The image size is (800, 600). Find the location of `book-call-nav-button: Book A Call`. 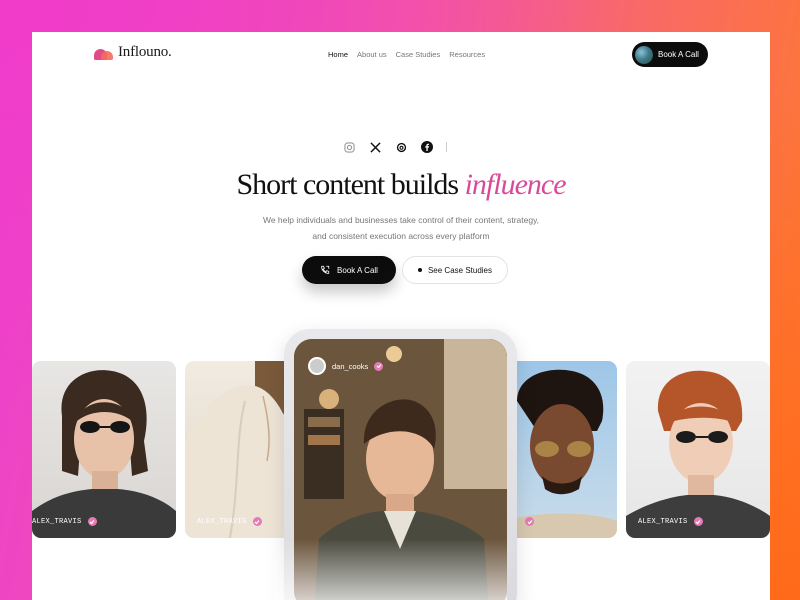

book-call-nav-button: Book A Call is located at coordinates (670, 54).